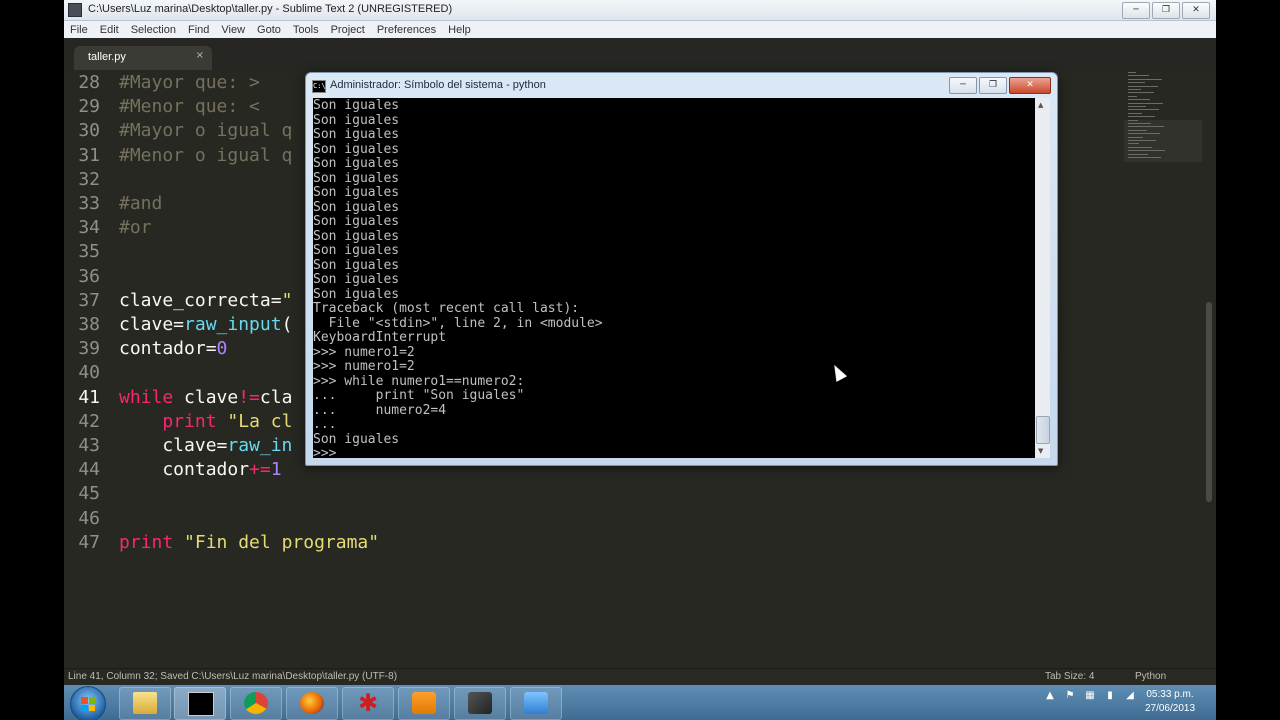 The width and height of the screenshot is (1280, 720). Describe the element at coordinates (282, 542) in the screenshot. I see `code-token-string: "Fin del programa"` at that location.